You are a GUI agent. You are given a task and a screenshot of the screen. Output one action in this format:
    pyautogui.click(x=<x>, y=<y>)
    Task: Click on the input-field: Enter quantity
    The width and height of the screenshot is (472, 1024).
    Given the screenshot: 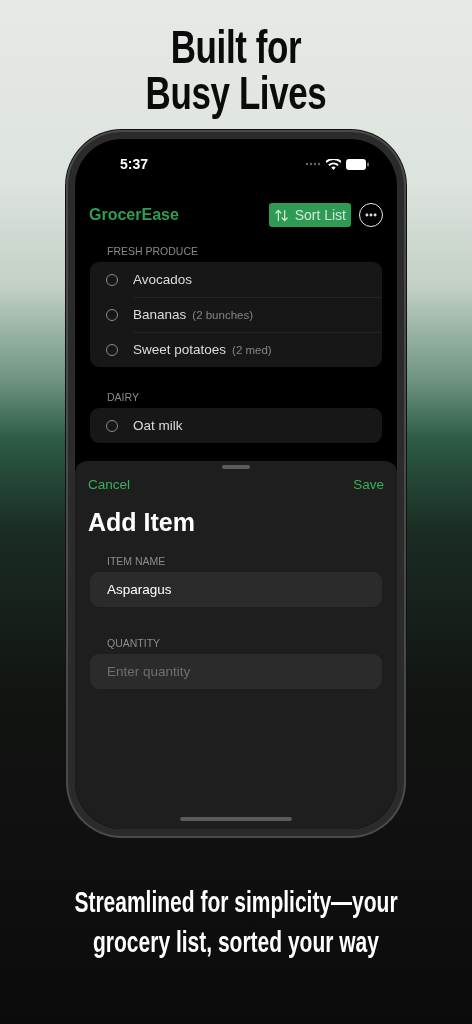 What is the action you would take?
    pyautogui.click(x=236, y=671)
    